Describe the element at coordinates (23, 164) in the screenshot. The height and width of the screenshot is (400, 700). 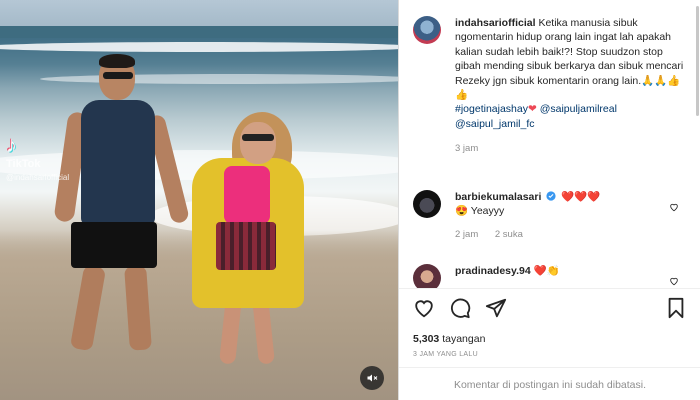
I see `tiktok-label: TikTok` at that location.